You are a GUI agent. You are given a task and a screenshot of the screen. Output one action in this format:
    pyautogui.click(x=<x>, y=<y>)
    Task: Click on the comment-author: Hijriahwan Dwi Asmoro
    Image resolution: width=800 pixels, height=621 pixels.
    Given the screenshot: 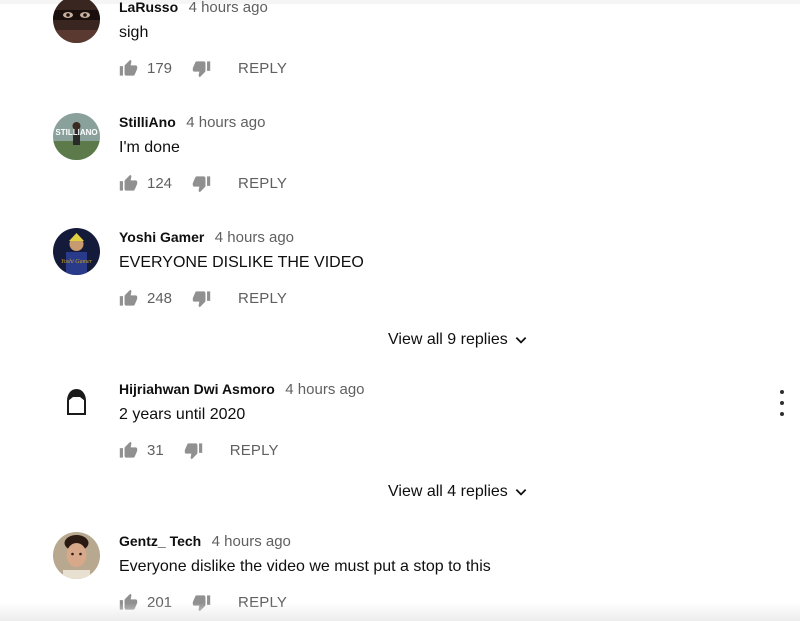 What is the action you would take?
    pyautogui.click(x=197, y=389)
    